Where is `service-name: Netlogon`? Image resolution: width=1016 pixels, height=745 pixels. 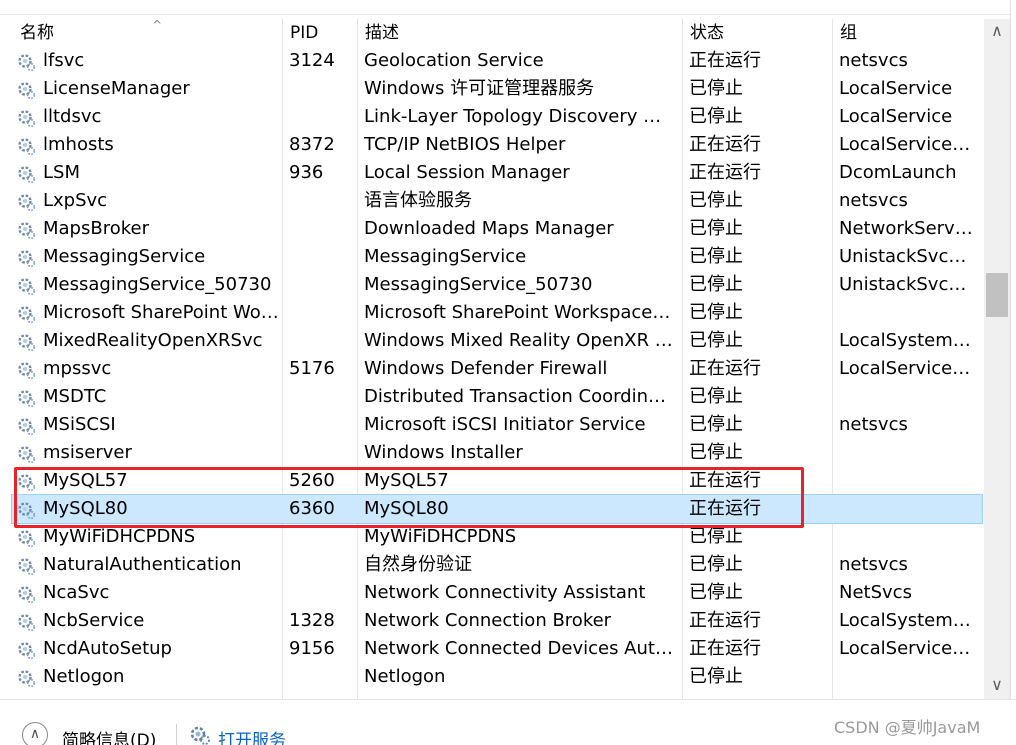 service-name: Netlogon is located at coordinates (84, 676).